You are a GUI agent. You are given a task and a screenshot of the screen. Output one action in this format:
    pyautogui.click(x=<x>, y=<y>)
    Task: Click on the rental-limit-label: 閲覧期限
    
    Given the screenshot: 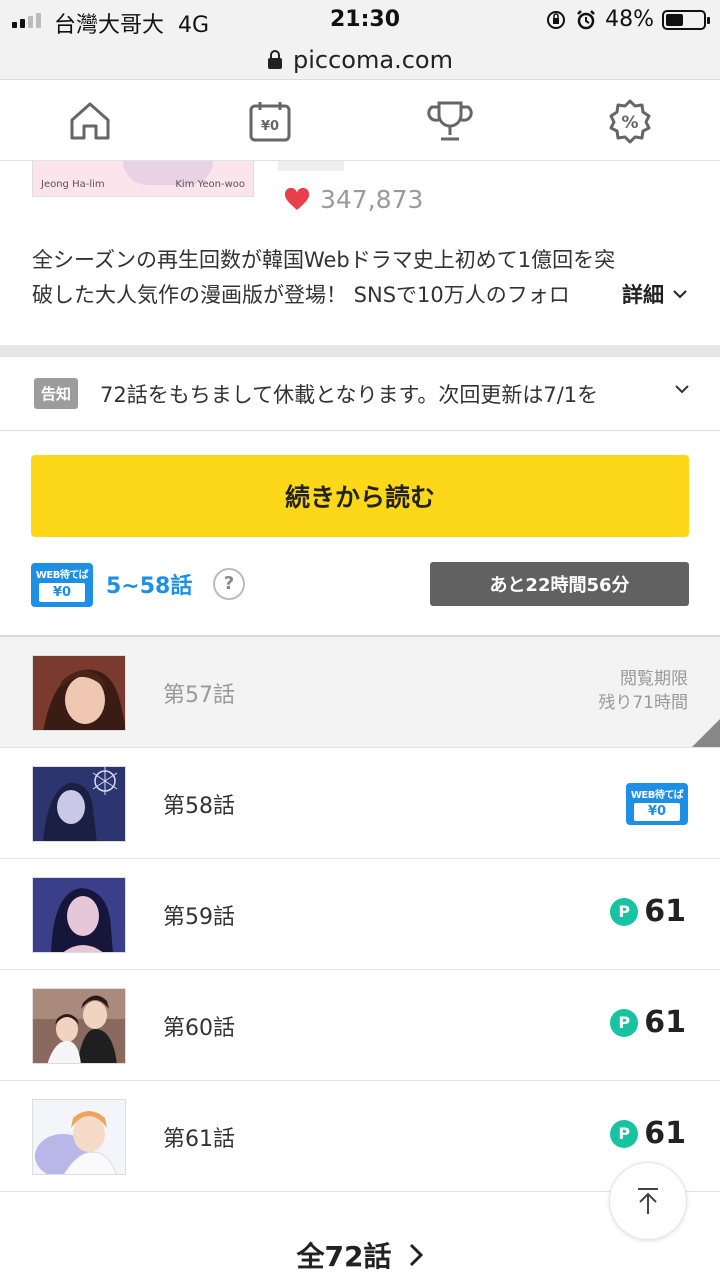 What is the action you would take?
    pyautogui.click(x=654, y=679)
    